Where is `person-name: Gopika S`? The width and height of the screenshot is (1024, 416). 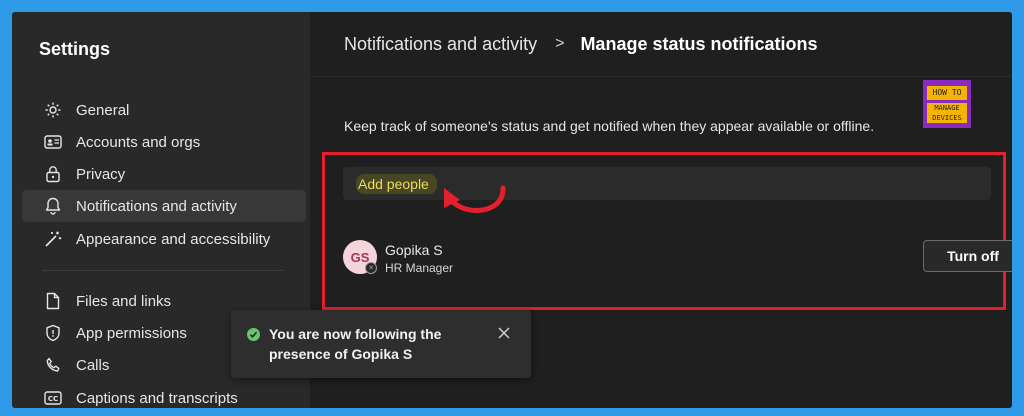
person-name: Gopika S is located at coordinates (414, 250).